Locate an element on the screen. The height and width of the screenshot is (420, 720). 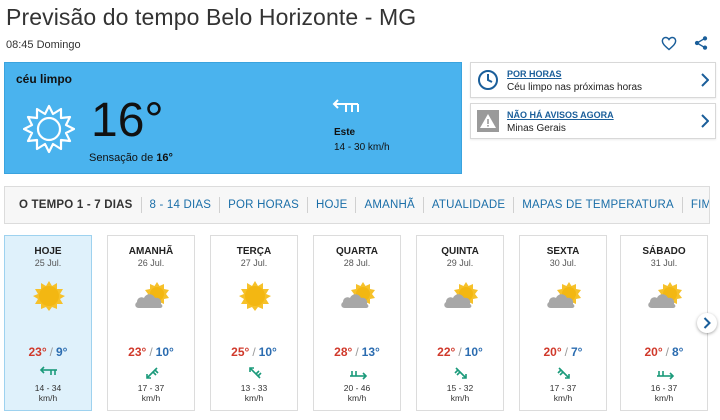
wind-southwest-icon is located at coordinates (152, 373).